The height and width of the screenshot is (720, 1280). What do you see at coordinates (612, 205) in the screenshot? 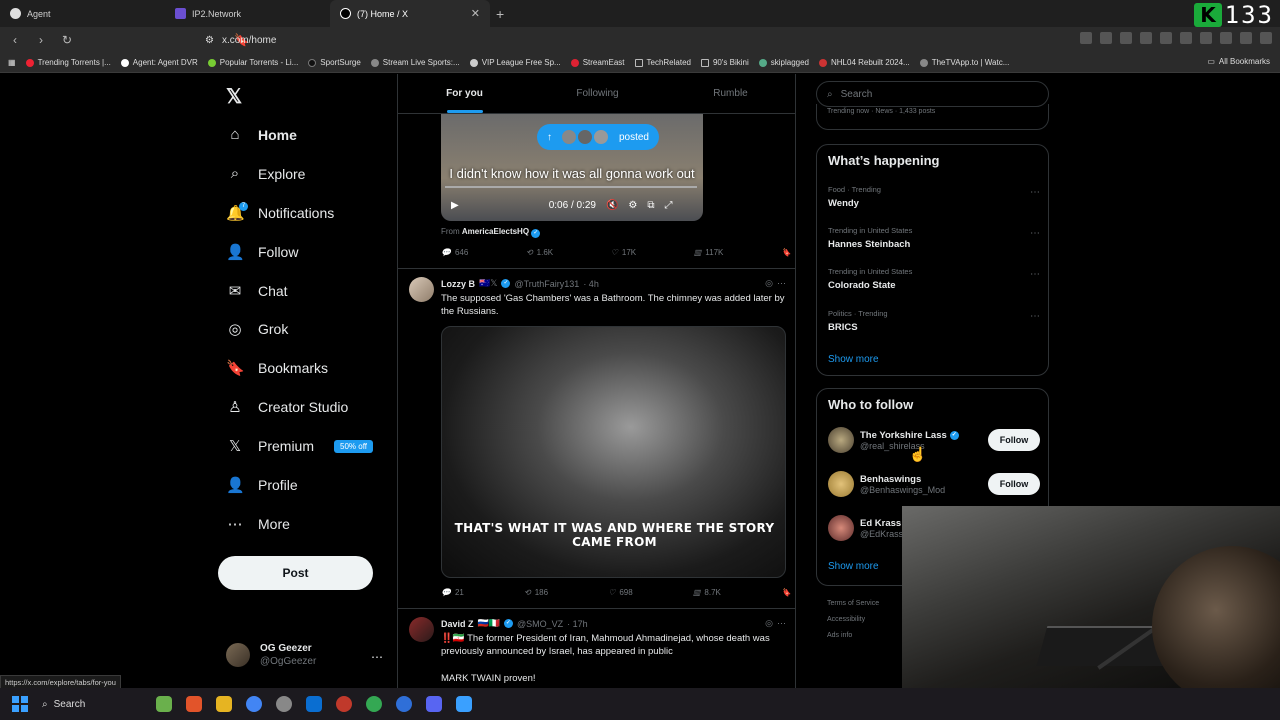
I see `mute-icon: 🔇` at bounding box center [612, 205].